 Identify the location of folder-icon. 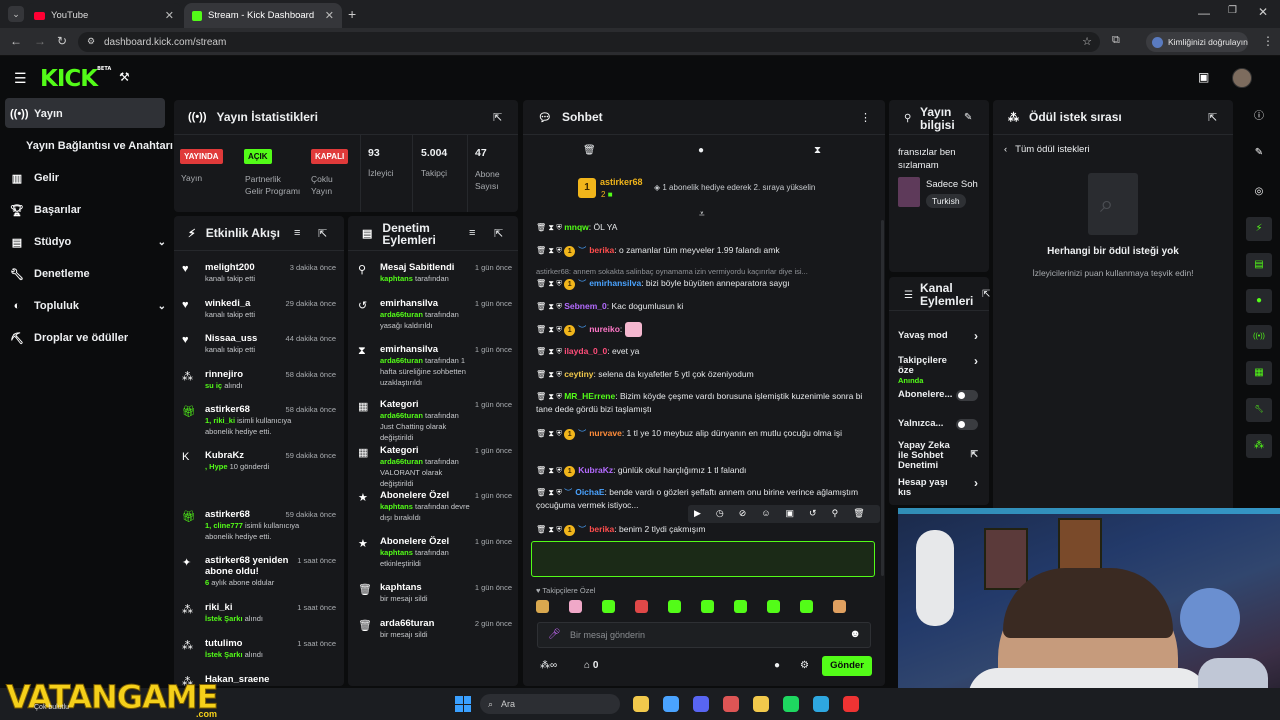
(761, 704).